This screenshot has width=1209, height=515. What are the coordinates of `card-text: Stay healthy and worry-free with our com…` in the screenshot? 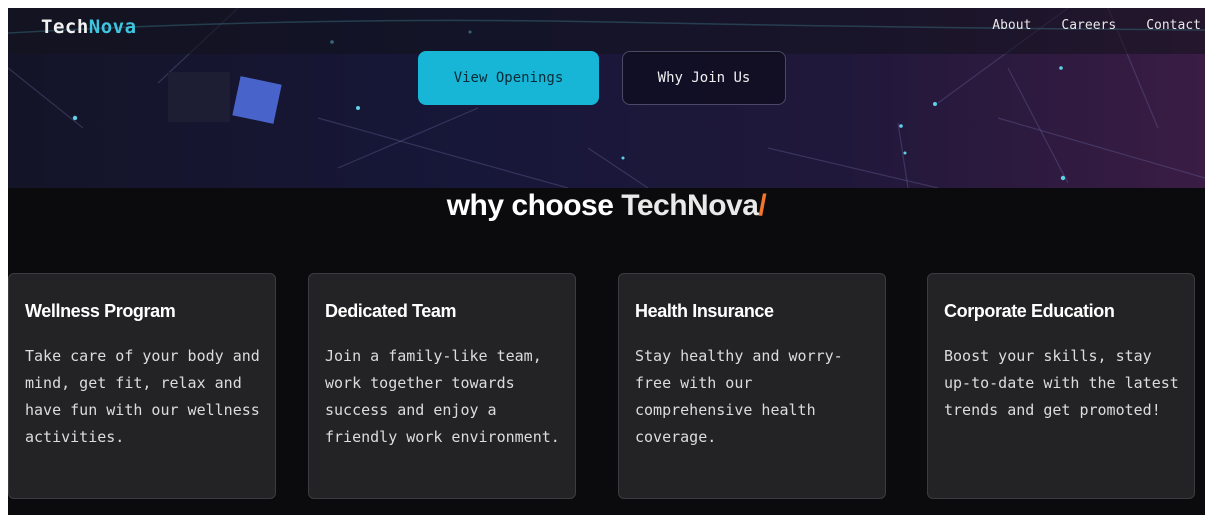 It's located at (739, 396).